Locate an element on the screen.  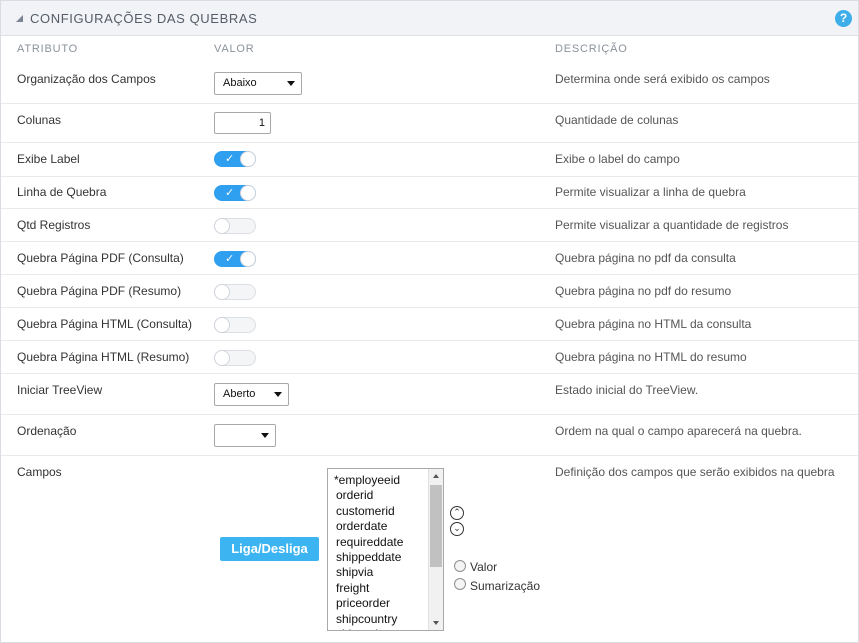
description-text: Quantidade de colunas is located at coordinates (617, 120).